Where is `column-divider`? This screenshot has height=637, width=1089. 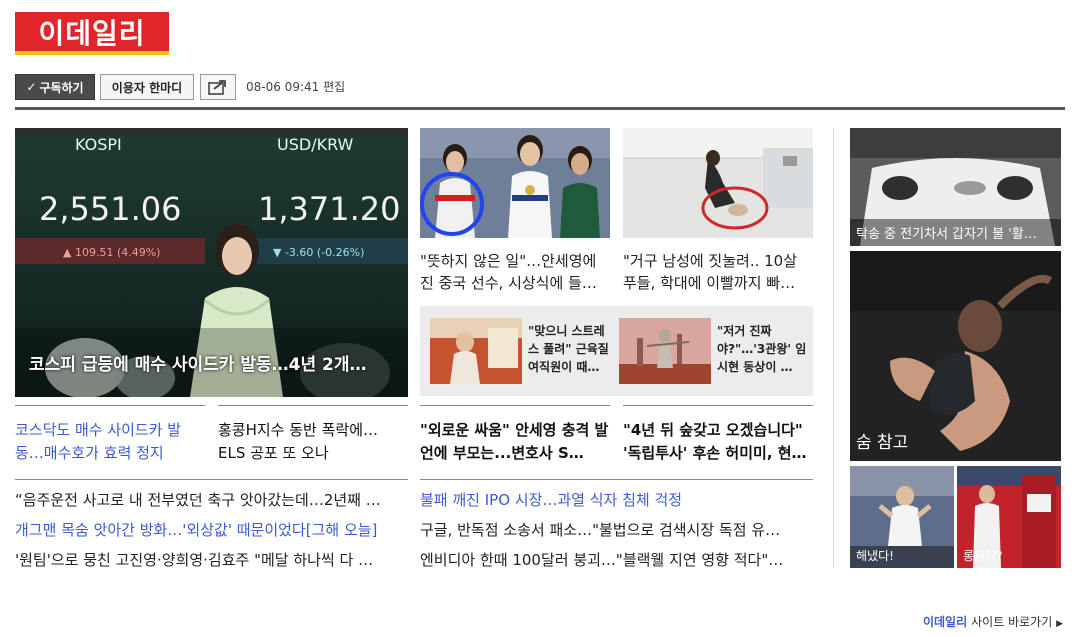
column-divider is located at coordinates (833, 348).